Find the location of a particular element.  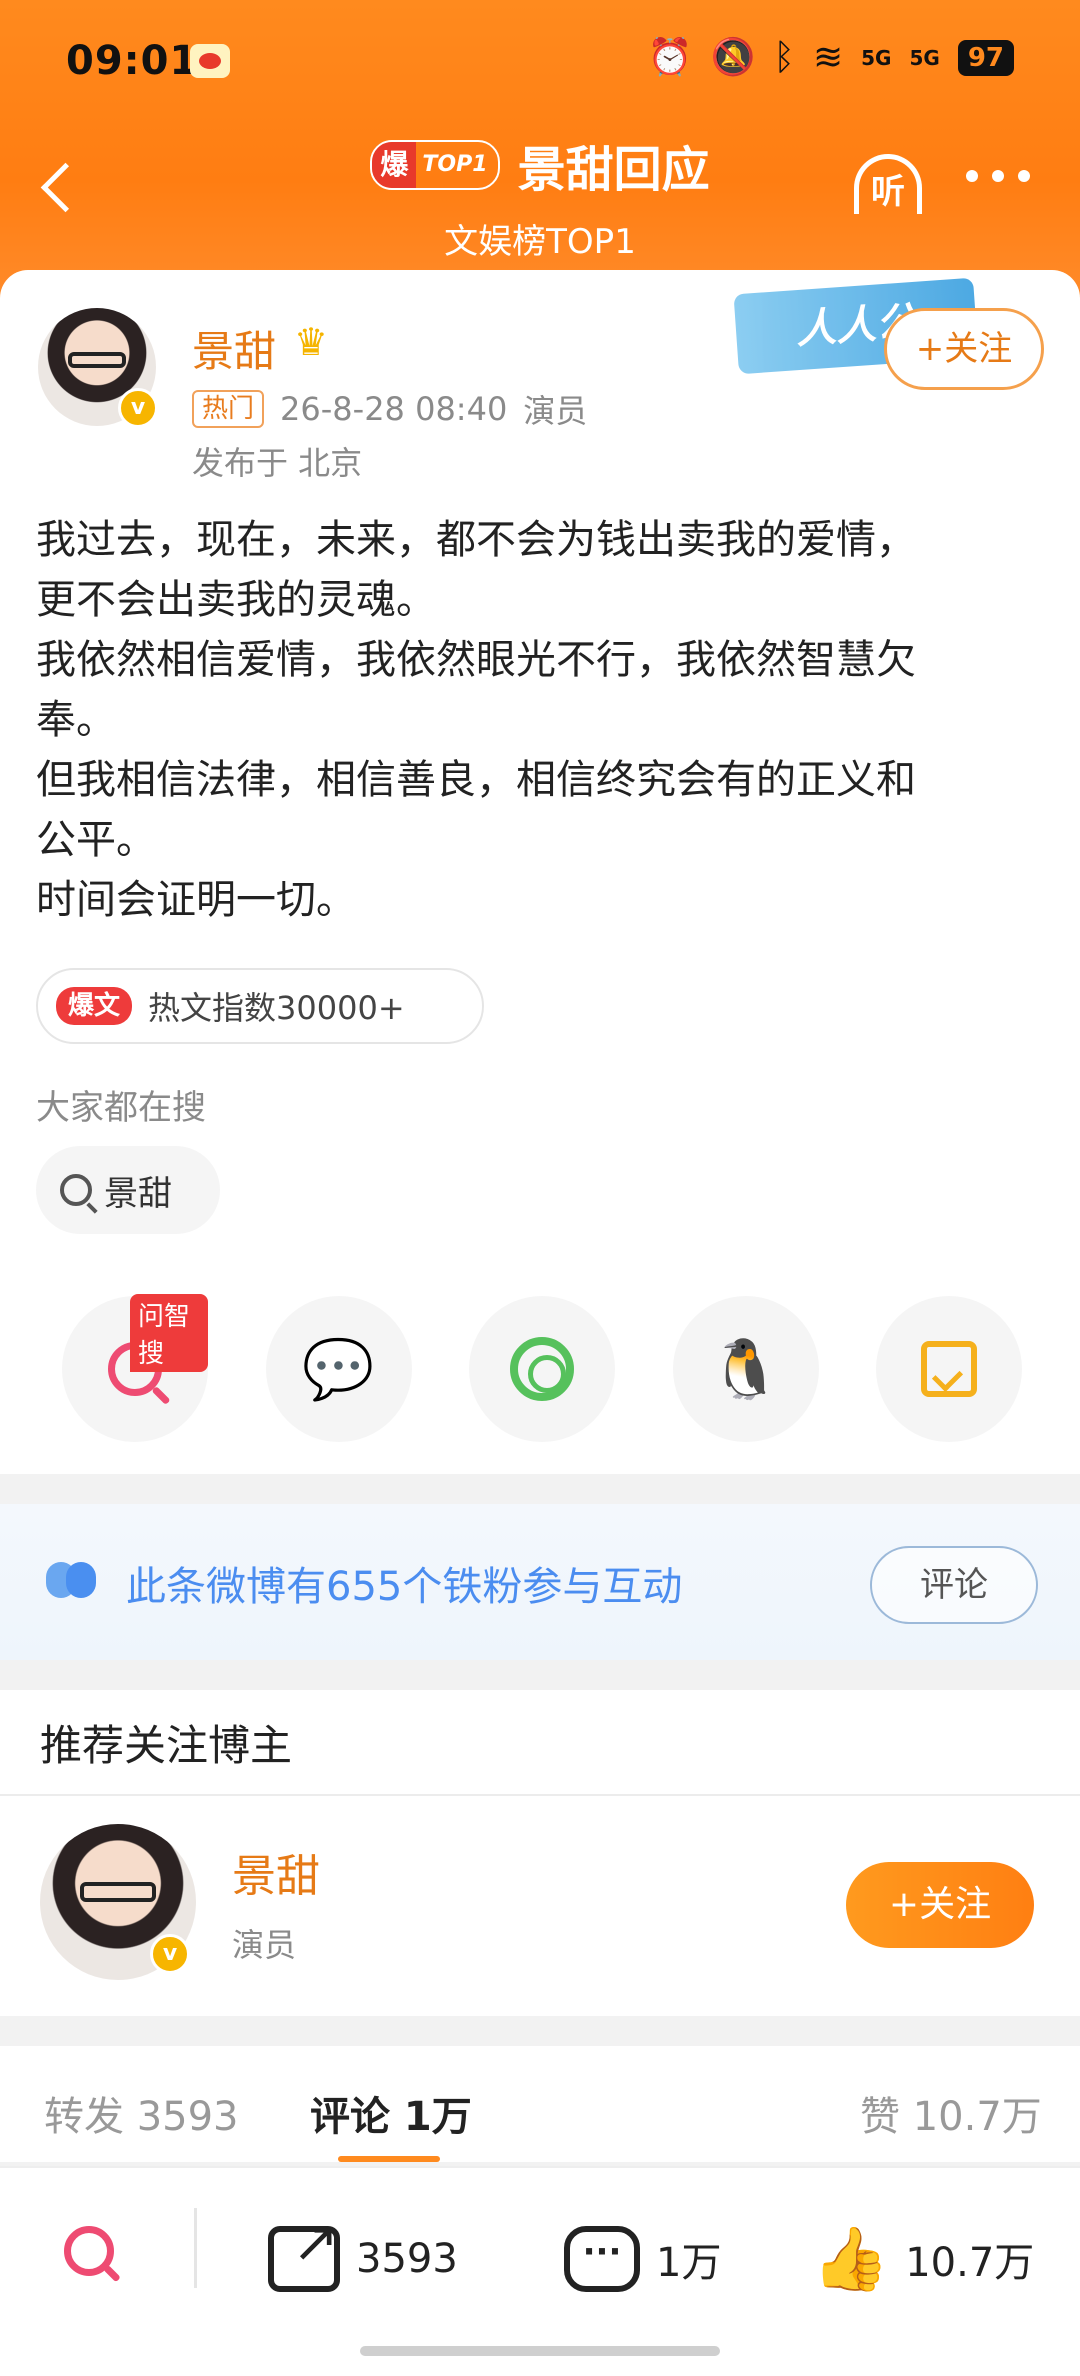

recommend-role: 演员 is located at coordinates (264, 1945).